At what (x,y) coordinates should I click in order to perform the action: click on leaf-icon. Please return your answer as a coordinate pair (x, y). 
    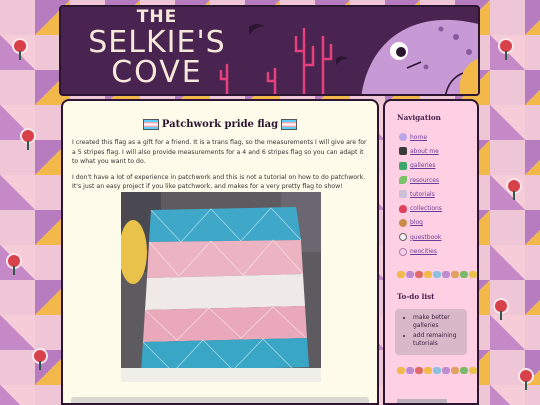
    Looking at the image, I should click on (403, 180).